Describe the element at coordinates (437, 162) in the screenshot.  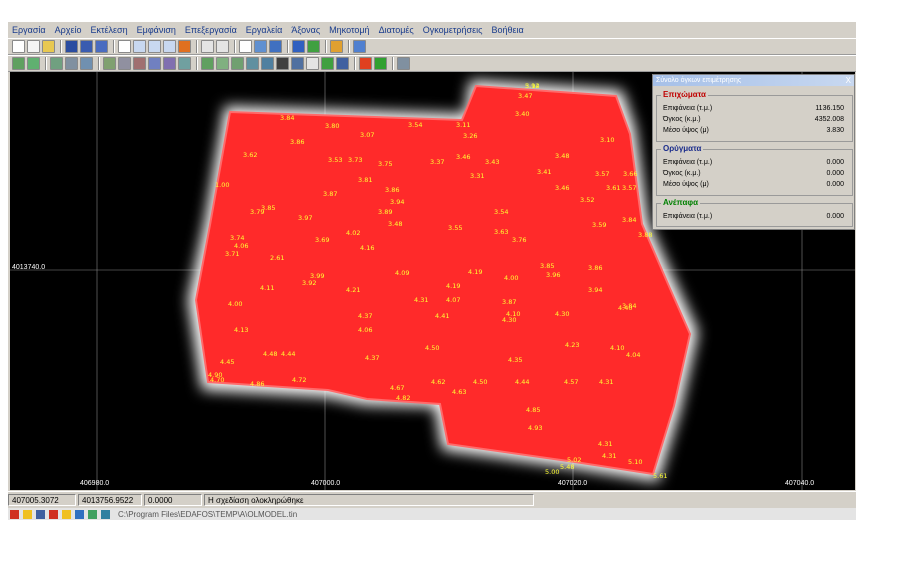
I see `elevation-label: 3.37` at that location.